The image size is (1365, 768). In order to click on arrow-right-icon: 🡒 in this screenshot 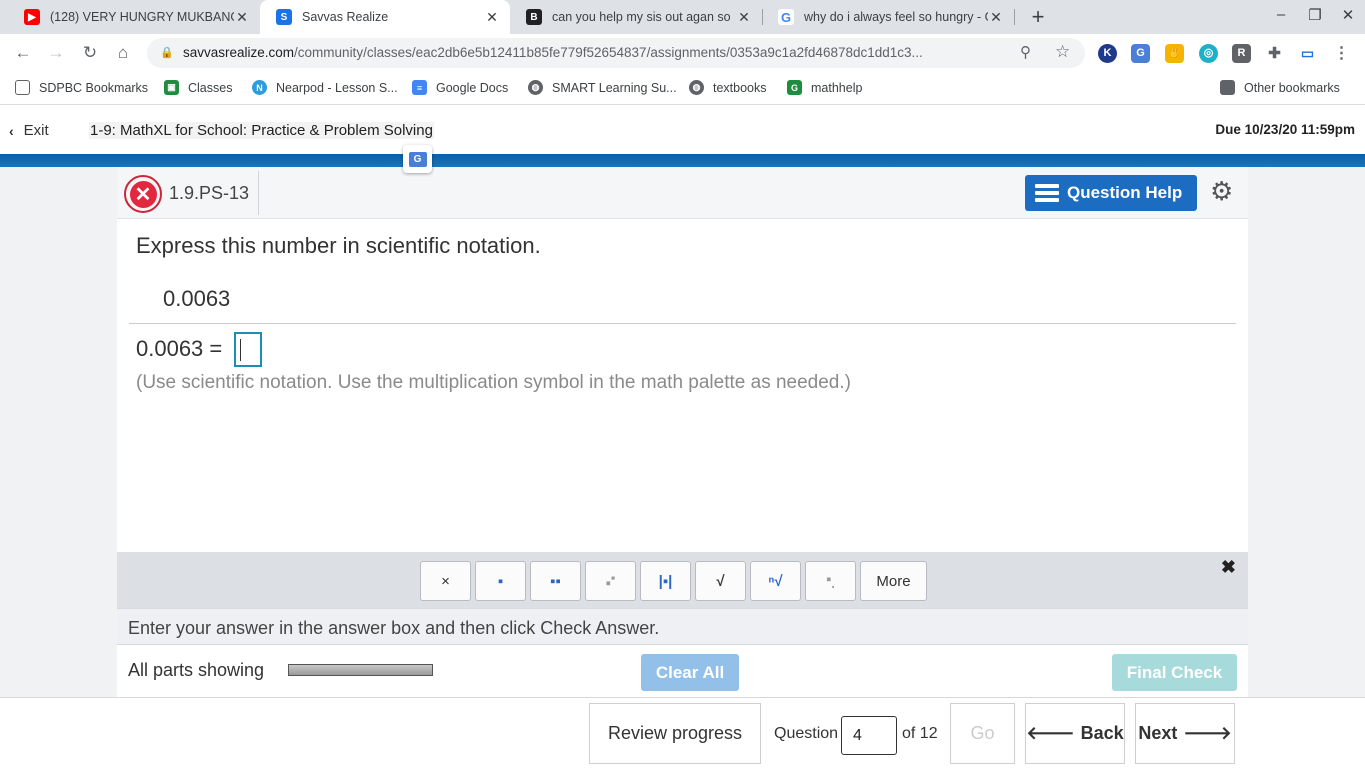, I will do `click(1207, 733)`.